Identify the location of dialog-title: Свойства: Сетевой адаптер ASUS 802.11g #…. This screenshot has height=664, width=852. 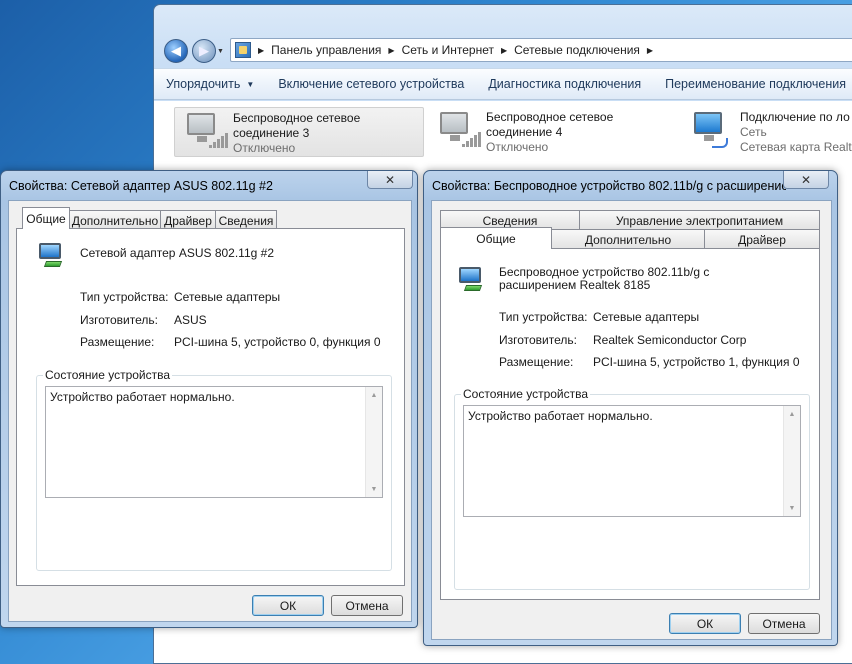
(141, 186).